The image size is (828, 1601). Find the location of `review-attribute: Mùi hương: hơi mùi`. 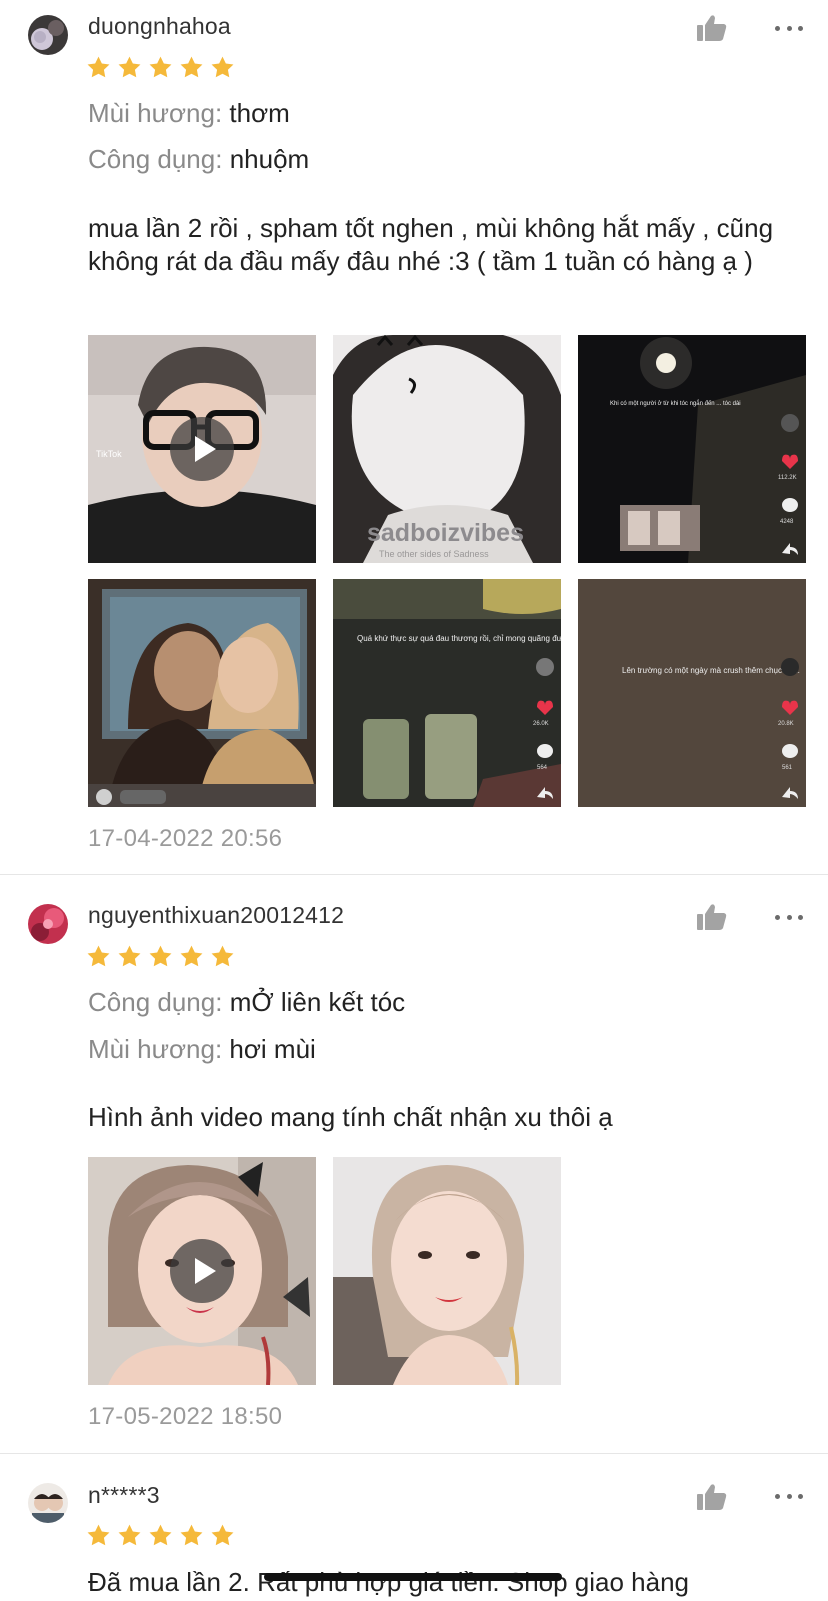

review-attribute: Mùi hương: hơi mùi is located at coordinates (202, 1049).